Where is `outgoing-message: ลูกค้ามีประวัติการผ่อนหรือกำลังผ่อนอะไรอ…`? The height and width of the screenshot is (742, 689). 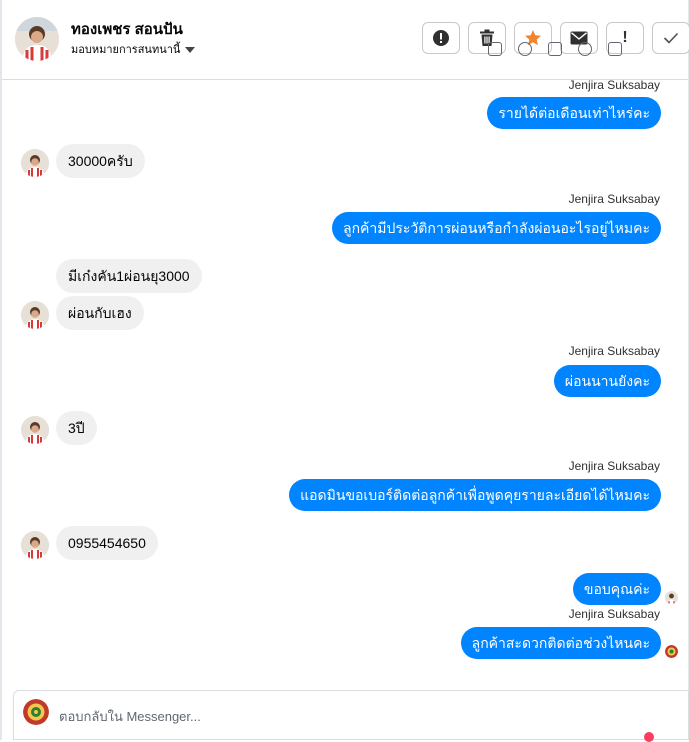 outgoing-message: ลูกค้ามีประวัติการผ่อนหรือกำลังผ่อนอะไรอ… is located at coordinates (496, 228).